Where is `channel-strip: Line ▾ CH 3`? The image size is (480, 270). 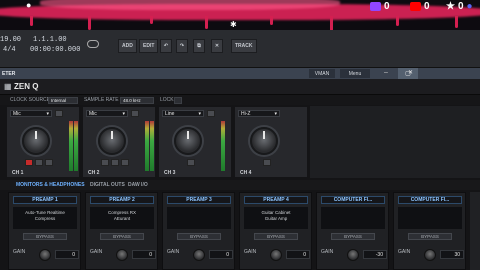 channel-strip: Line ▾ CH 3 is located at coordinates (195, 142).